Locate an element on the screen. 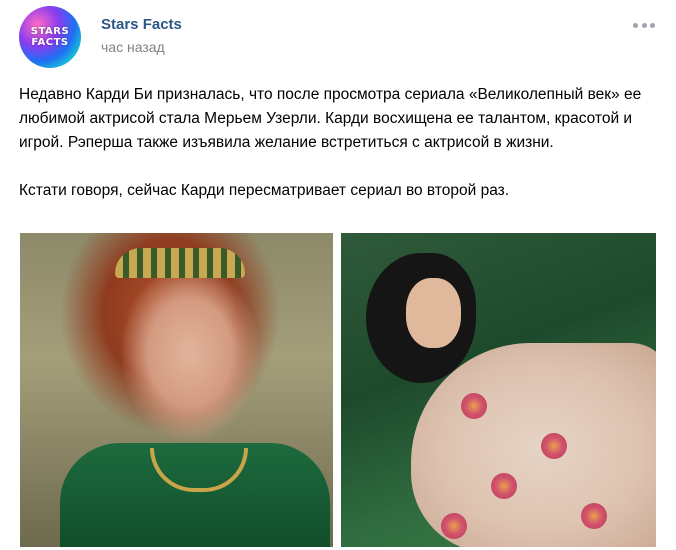 This screenshot has width=676, height=550. community-avatar: STARS FACTS is located at coordinates (50, 37).